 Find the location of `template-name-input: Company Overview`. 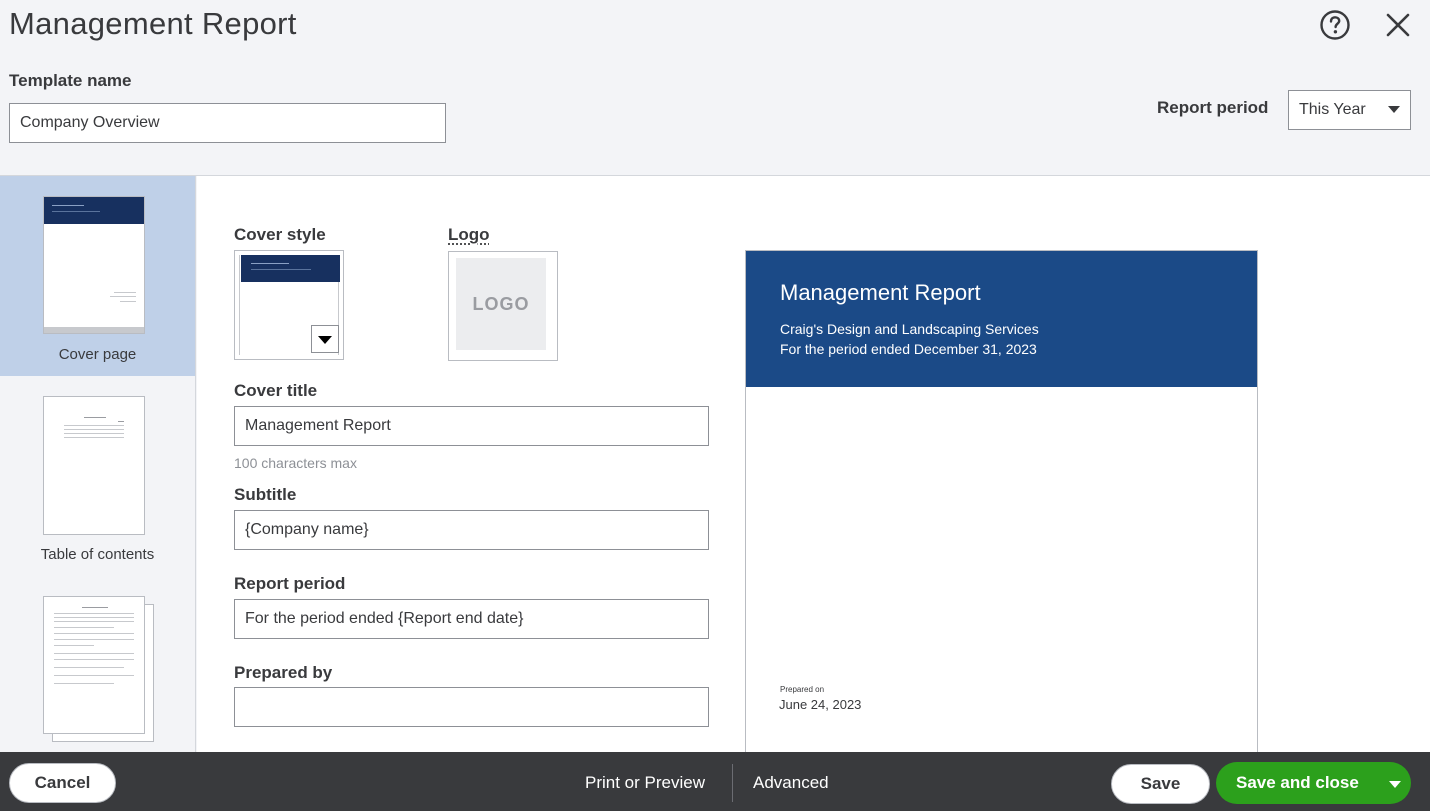

template-name-input: Company Overview is located at coordinates (227, 123).